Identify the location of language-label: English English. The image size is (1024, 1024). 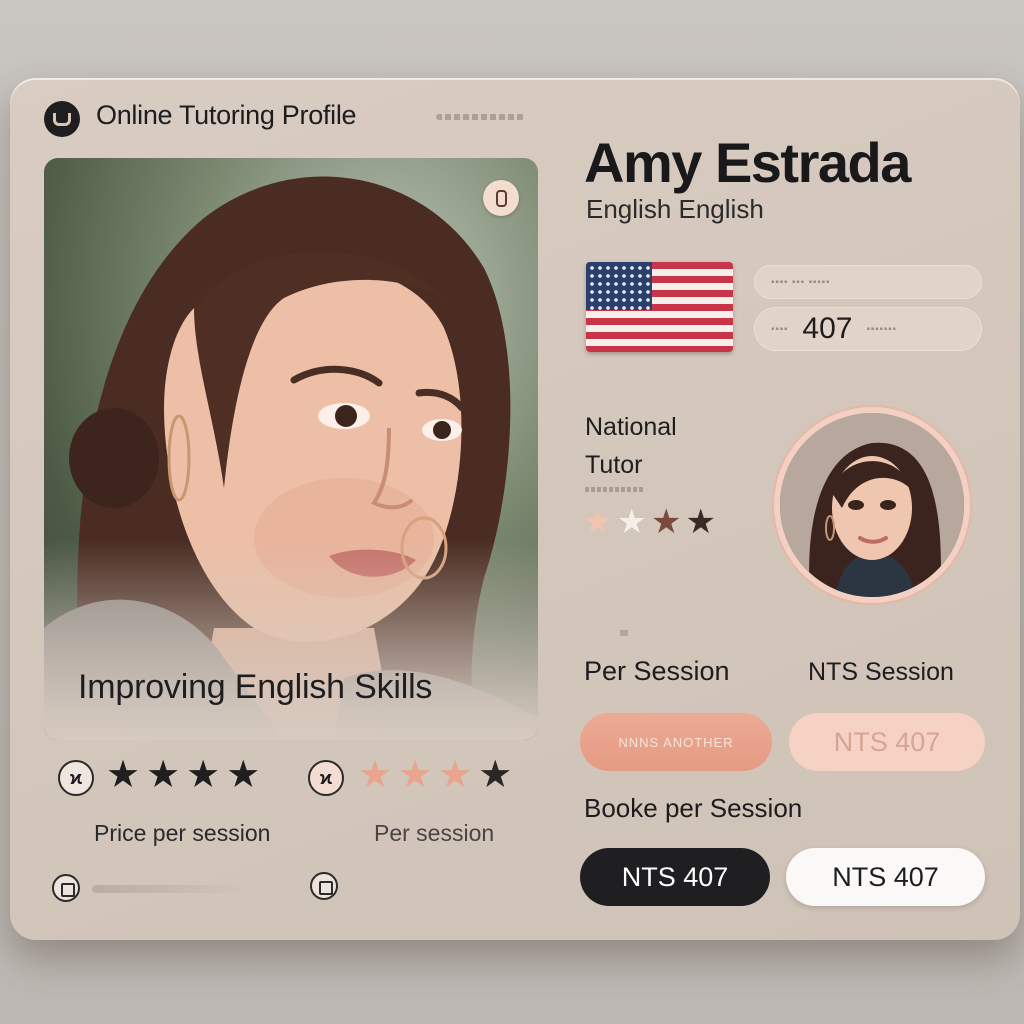
(675, 209).